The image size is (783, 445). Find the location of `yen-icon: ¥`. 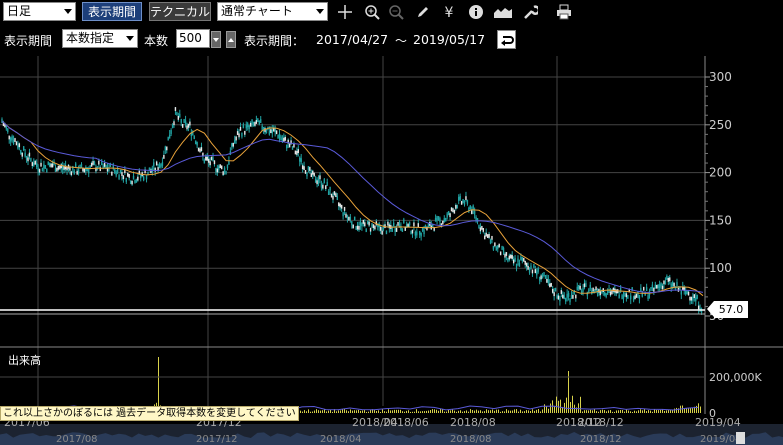

yen-icon: ¥ is located at coordinates (449, 11).